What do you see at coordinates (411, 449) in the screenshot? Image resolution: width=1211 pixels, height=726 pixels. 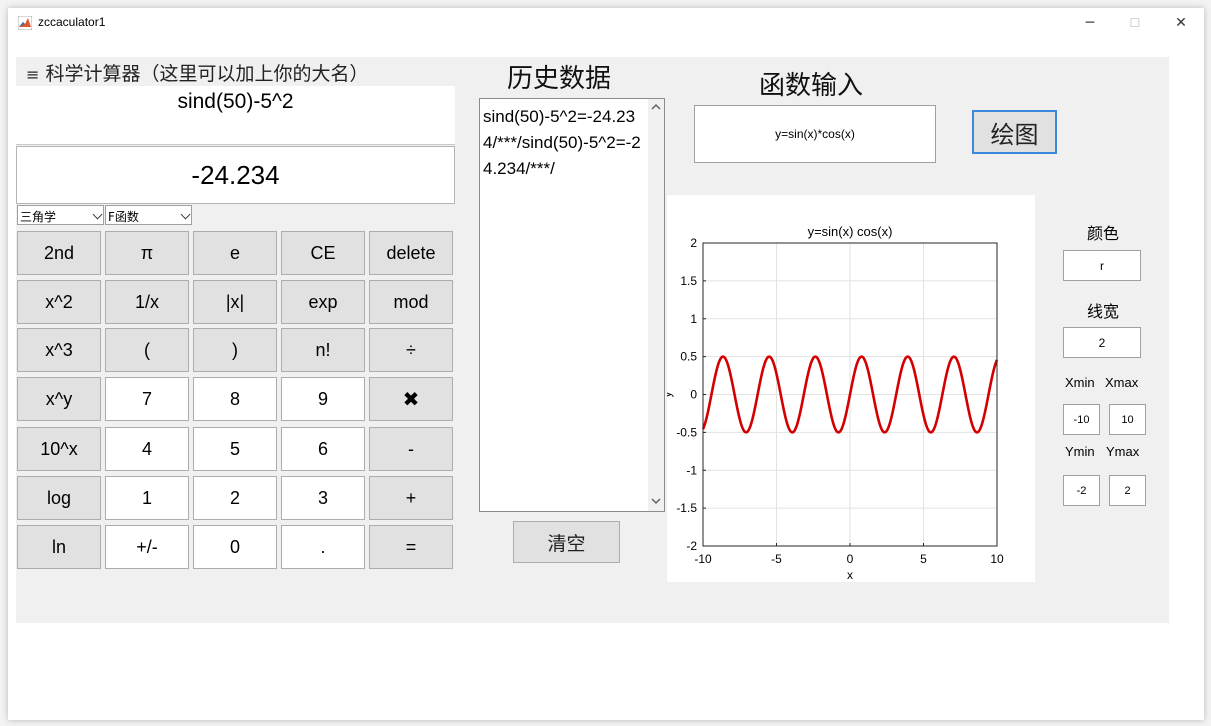 I see `key-button: -` at bounding box center [411, 449].